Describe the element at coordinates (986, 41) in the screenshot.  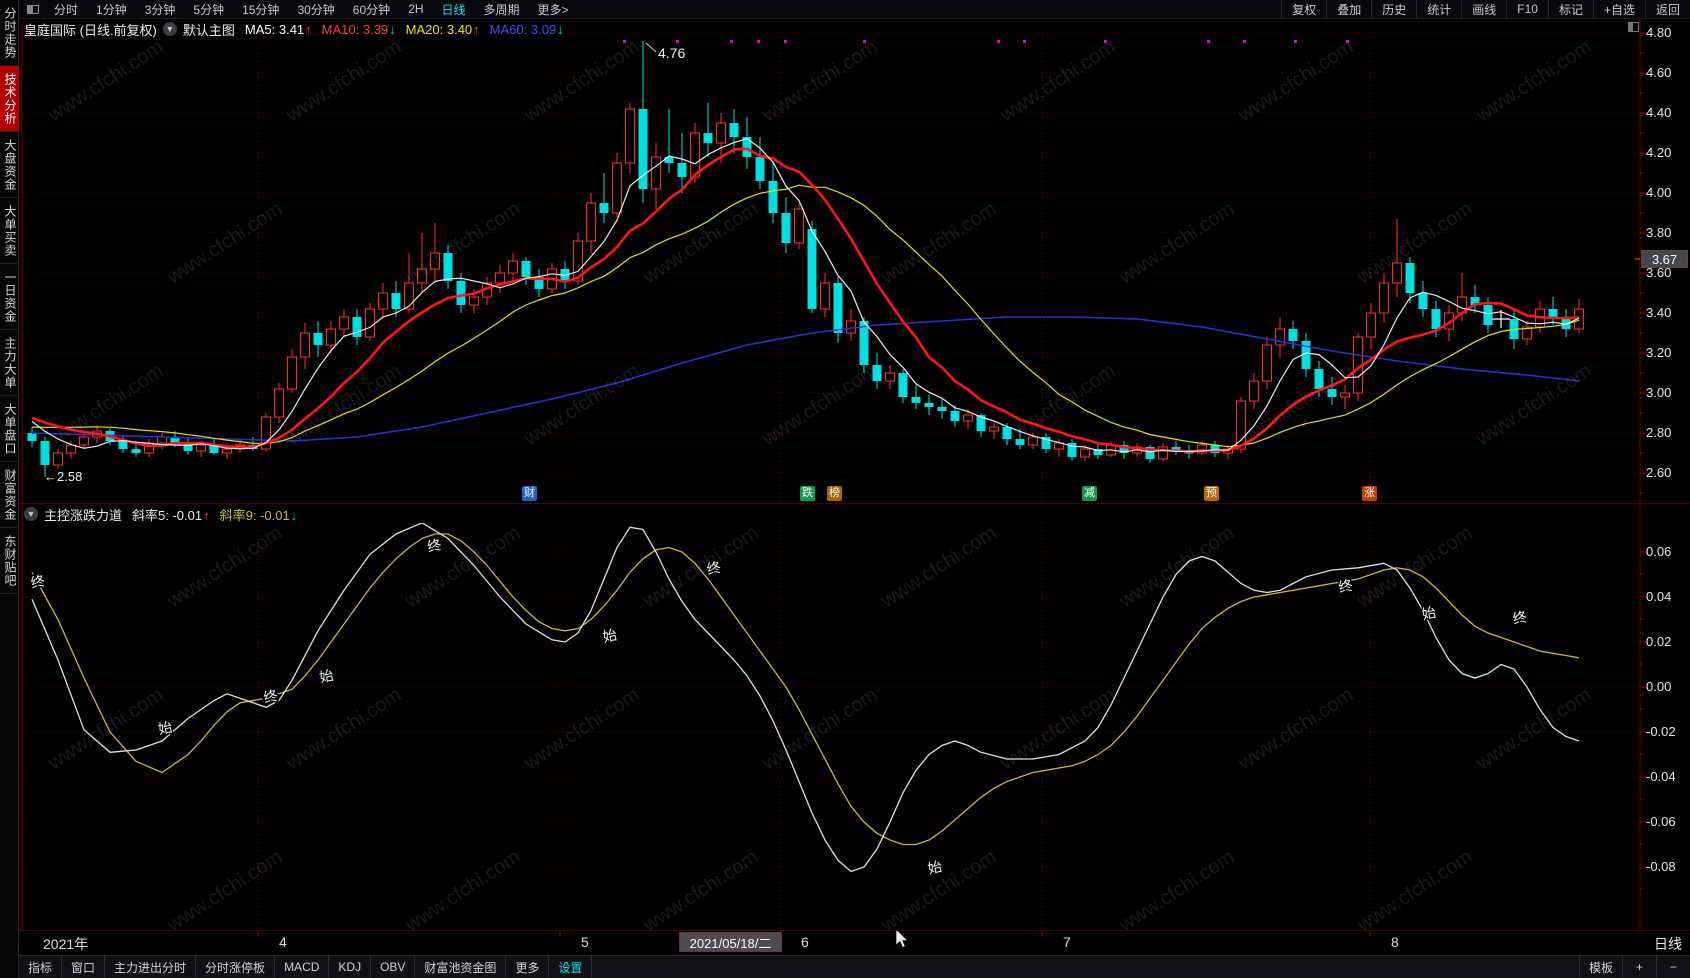
I see `event-marker-dots` at that location.